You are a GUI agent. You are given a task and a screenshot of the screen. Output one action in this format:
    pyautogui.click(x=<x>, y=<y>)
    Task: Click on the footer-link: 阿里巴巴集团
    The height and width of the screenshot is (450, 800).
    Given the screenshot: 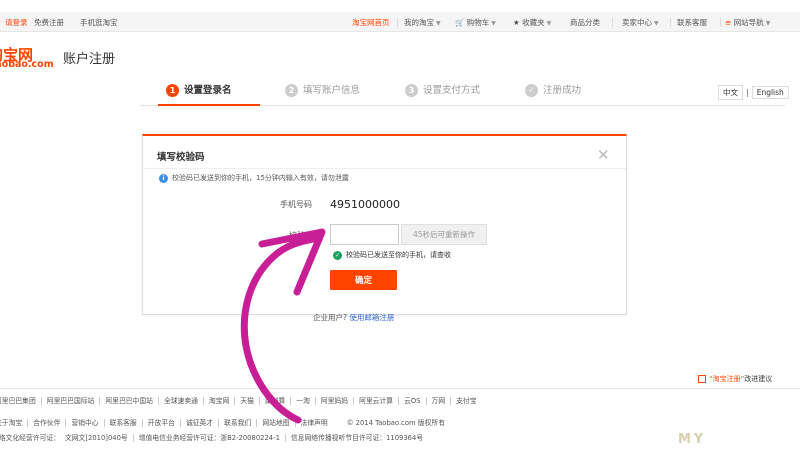 What is the action you would take?
    pyautogui.click(x=20, y=401)
    